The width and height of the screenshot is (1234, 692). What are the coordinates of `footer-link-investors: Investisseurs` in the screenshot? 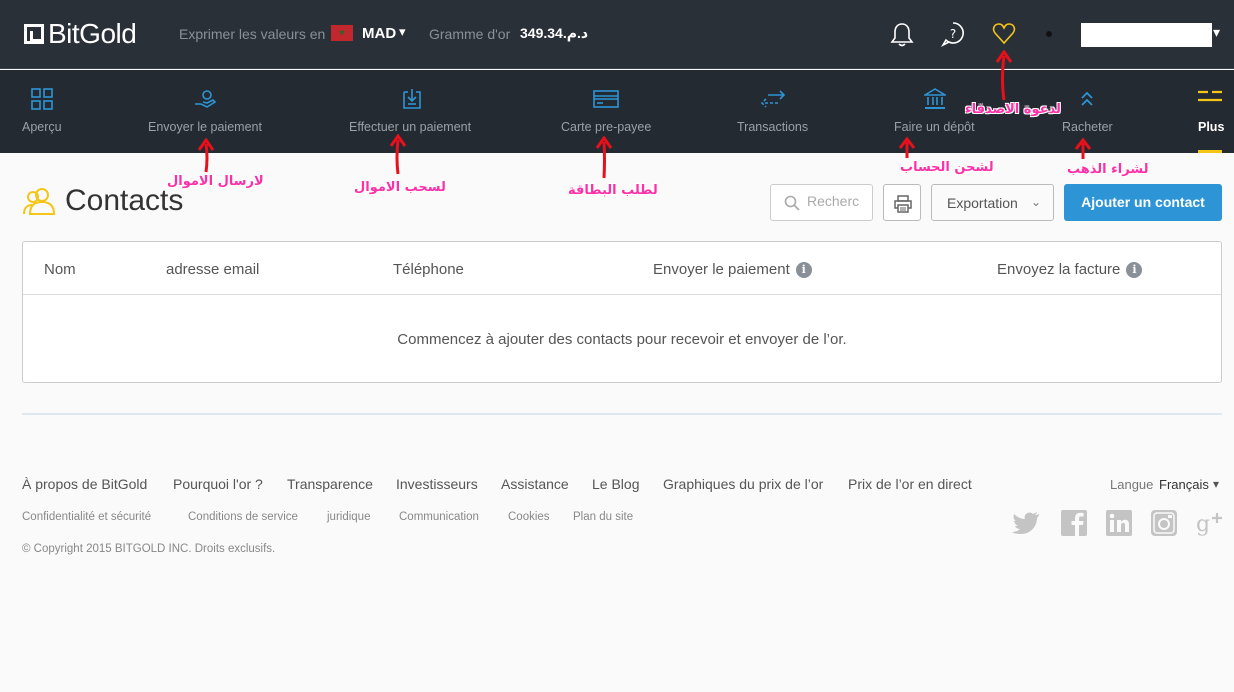 It's located at (437, 484).